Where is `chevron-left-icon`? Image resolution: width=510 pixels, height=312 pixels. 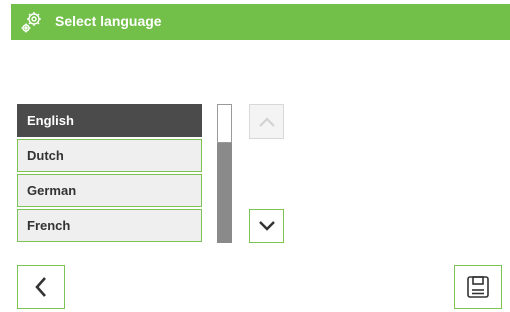 chevron-left-icon is located at coordinates (40, 287).